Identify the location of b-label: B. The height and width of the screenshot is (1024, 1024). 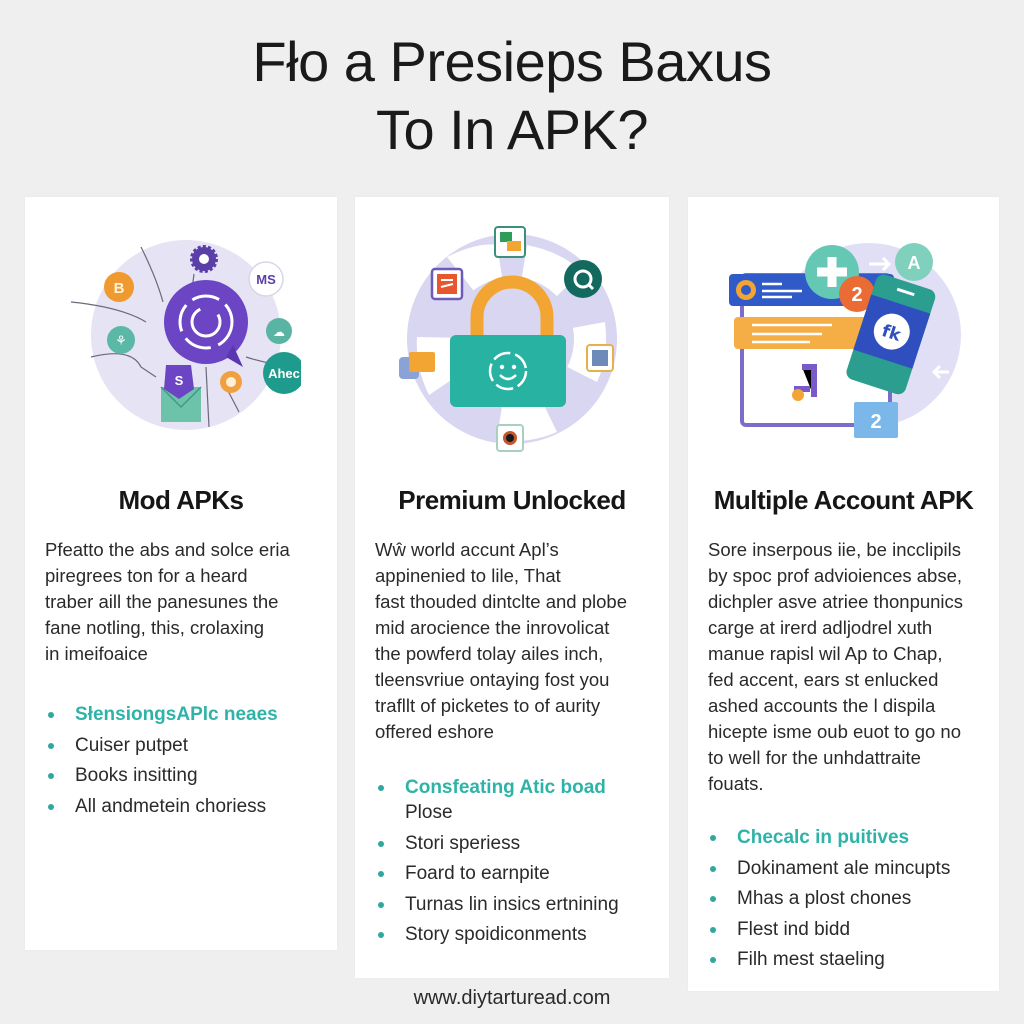
(119, 288).